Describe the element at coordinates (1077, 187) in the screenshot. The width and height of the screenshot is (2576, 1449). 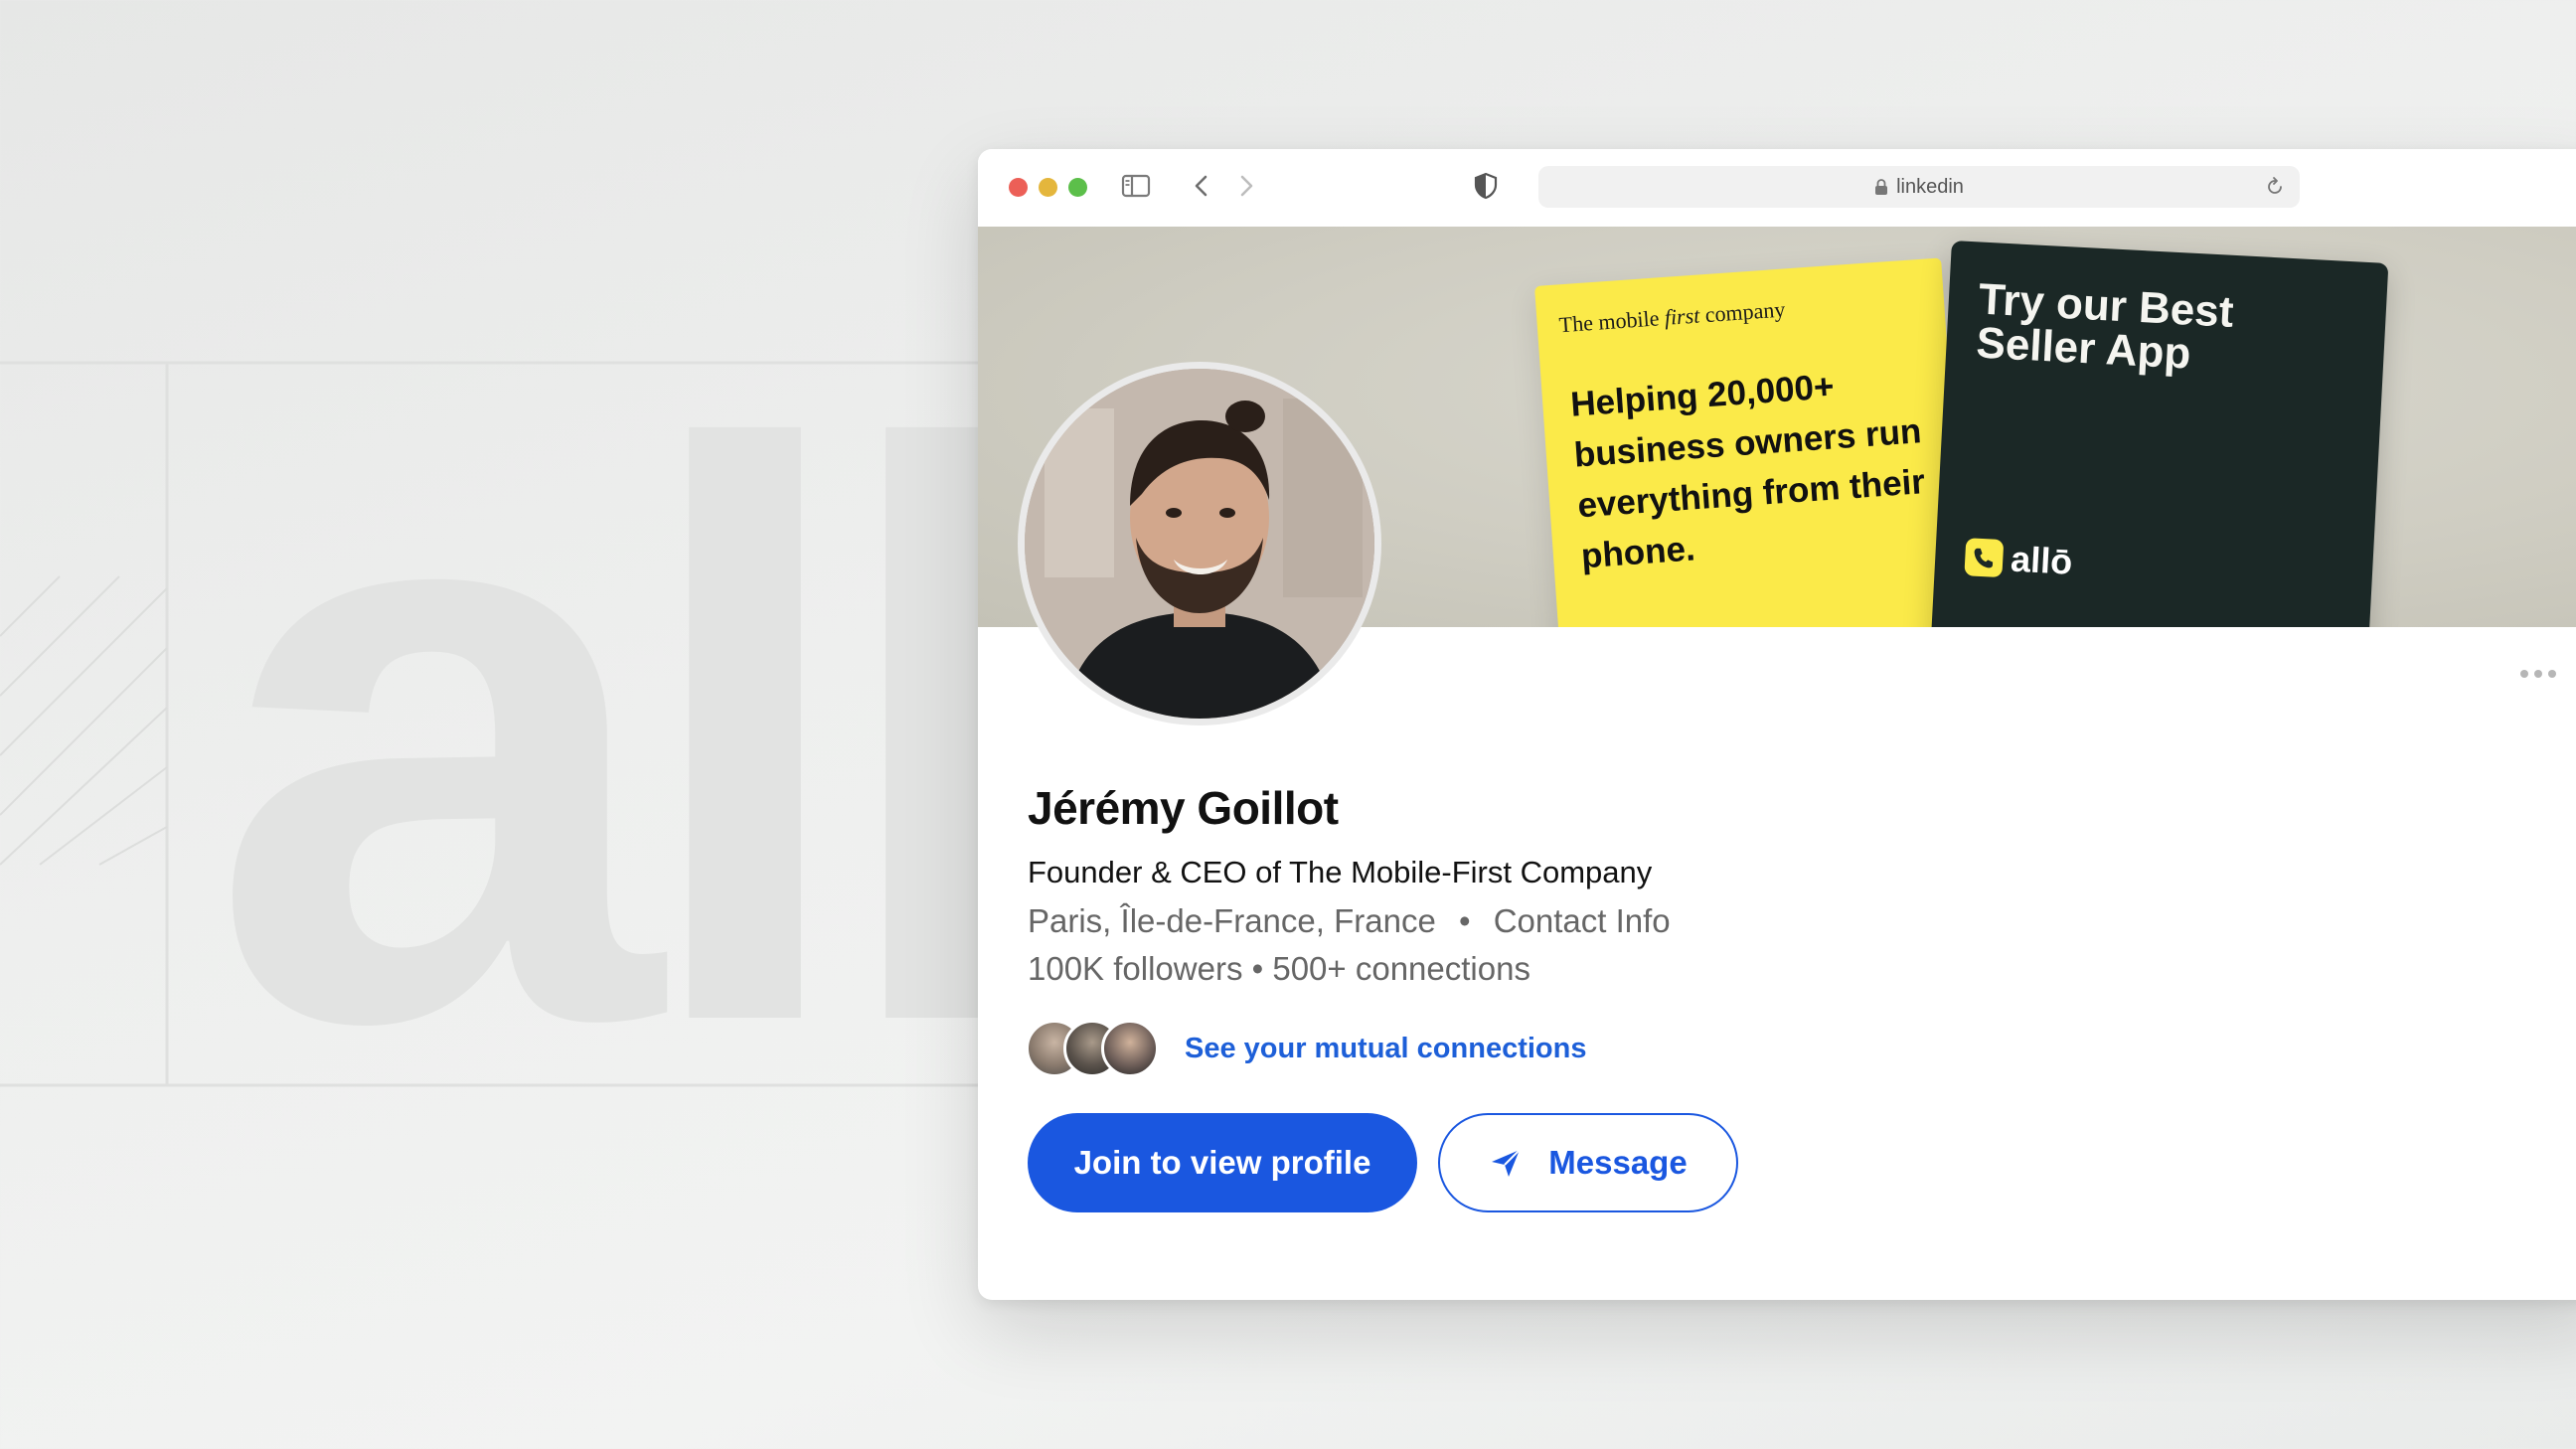
I see `maximize-window-button` at that location.